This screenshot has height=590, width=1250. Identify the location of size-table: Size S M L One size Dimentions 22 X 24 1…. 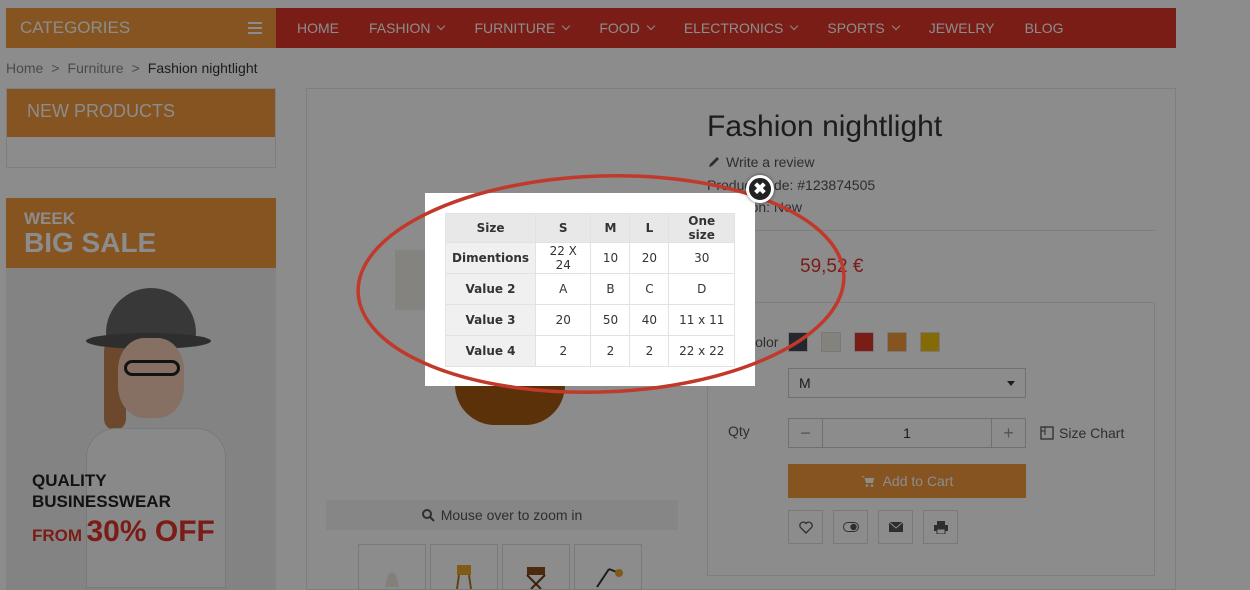
(589, 290).